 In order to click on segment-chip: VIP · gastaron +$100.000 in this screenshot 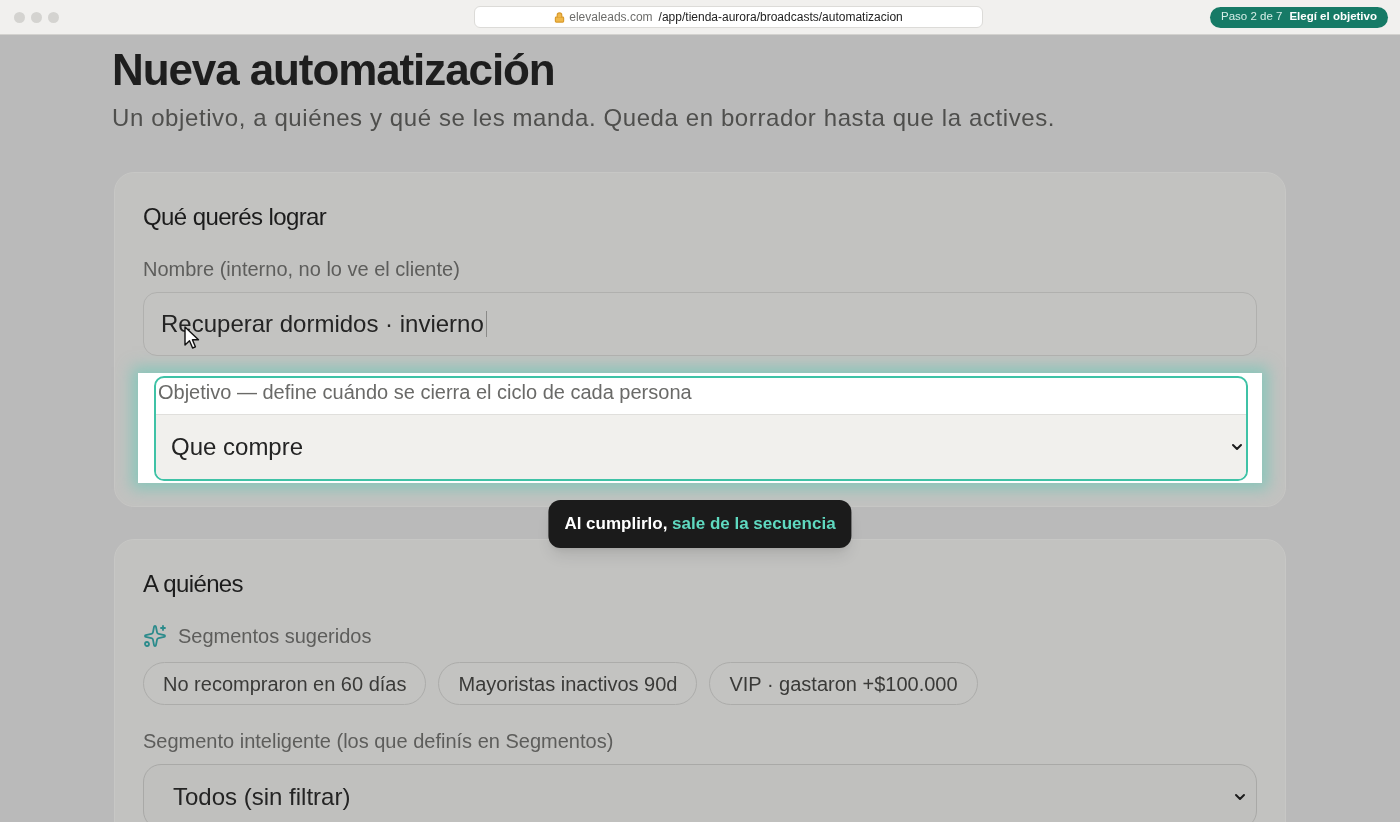, I will do `click(843, 683)`.